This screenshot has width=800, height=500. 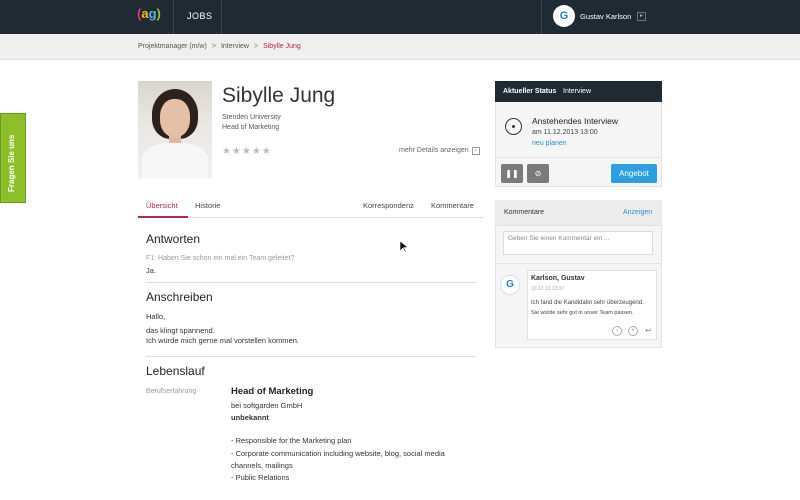 I want to click on clock-icon, so click(x=513, y=126).